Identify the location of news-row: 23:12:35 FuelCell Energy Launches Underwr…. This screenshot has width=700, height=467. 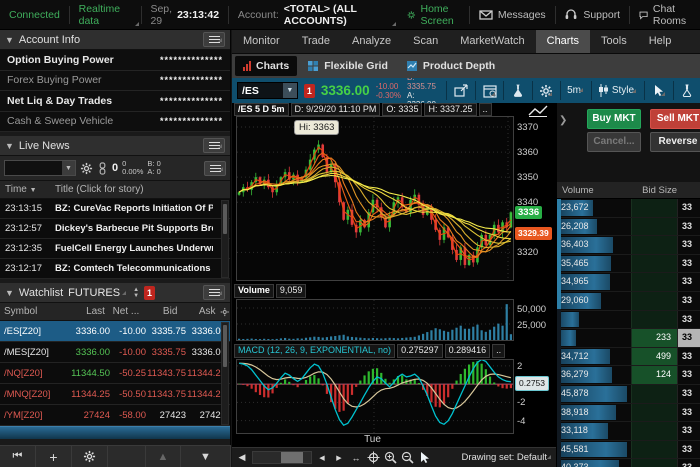
(115, 249).